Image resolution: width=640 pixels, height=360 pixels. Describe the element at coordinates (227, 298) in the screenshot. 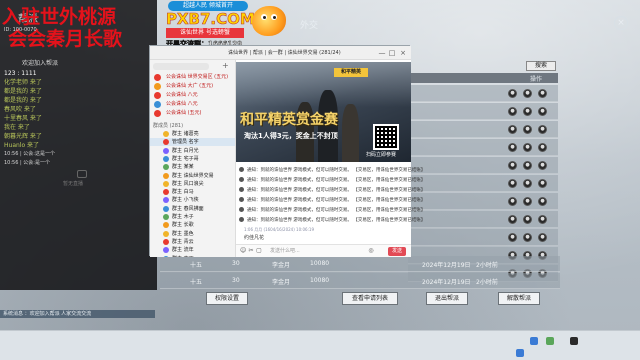

I see `rights-settings-button: 权限设置` at that location.